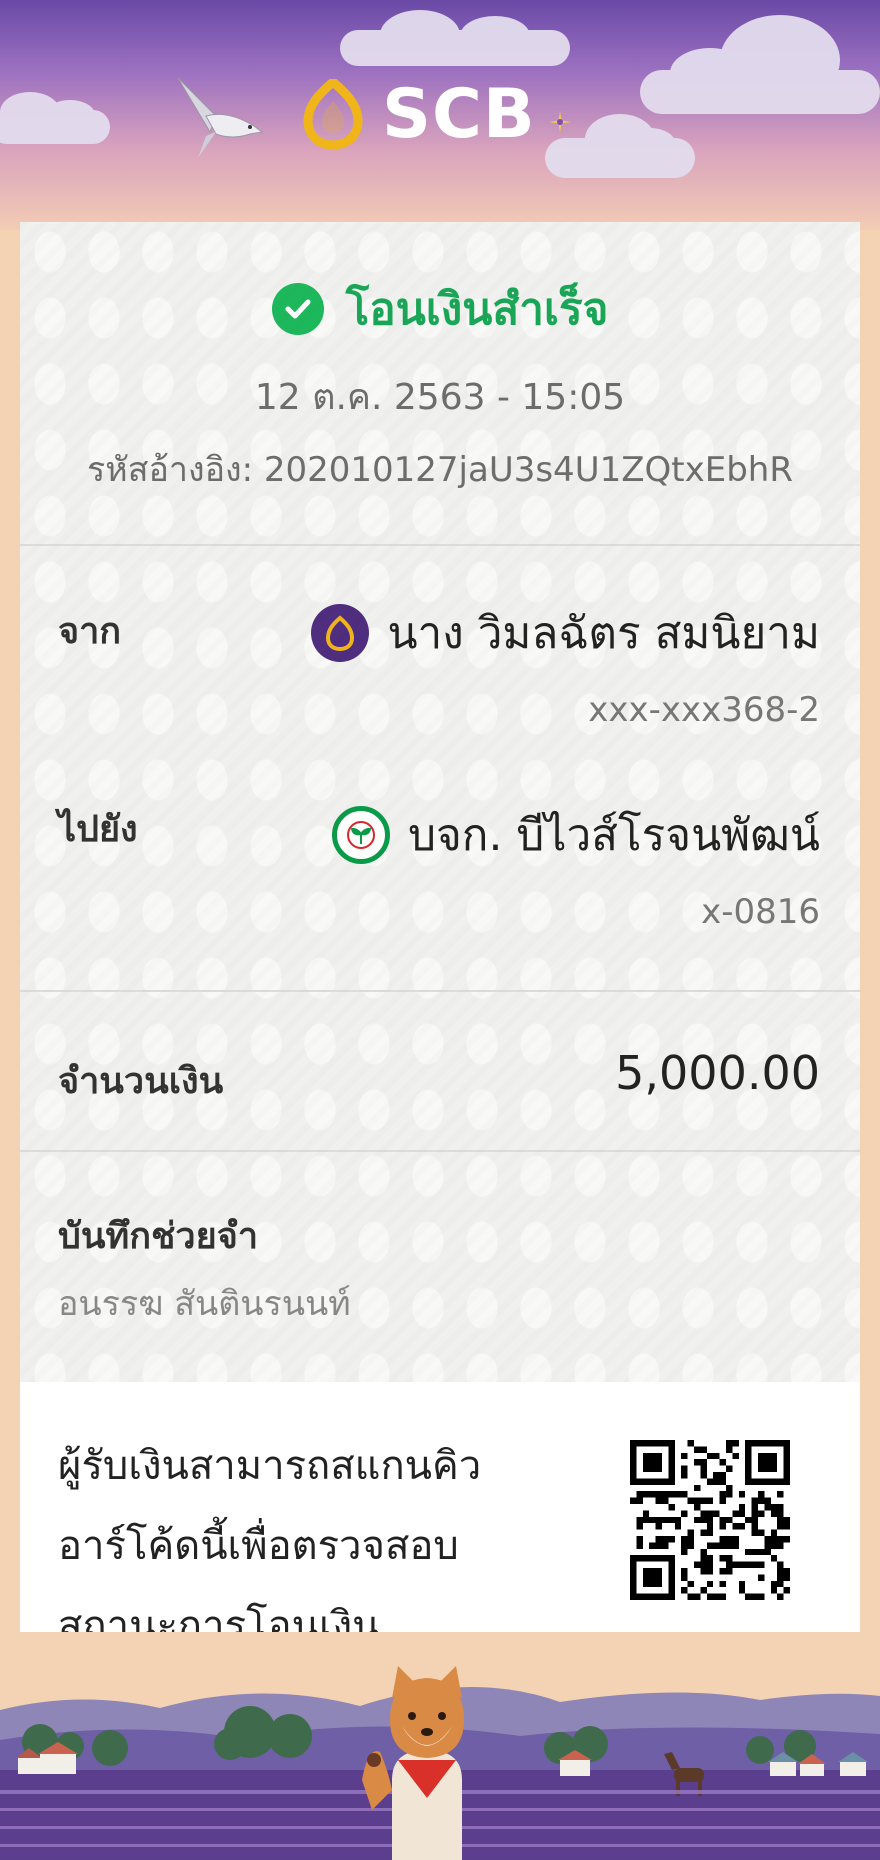  I want to click on sender-account: xxx-xxx368-2, so click(704, 710).